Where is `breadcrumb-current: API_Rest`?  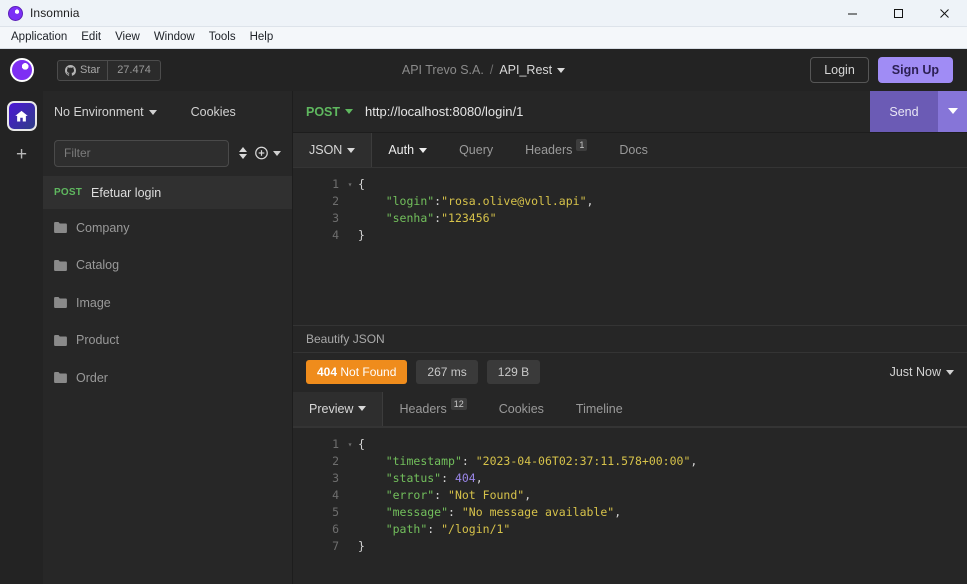 breadcrumb-current: API_Rest is located at coordinates (532, 70).